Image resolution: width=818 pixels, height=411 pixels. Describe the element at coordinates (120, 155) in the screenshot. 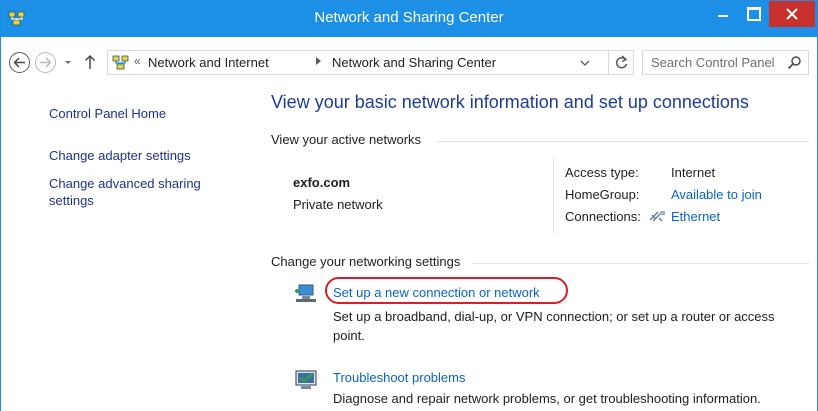

I see `sidebar-item-change-adapter-settings: Change adapter settings` at that location.